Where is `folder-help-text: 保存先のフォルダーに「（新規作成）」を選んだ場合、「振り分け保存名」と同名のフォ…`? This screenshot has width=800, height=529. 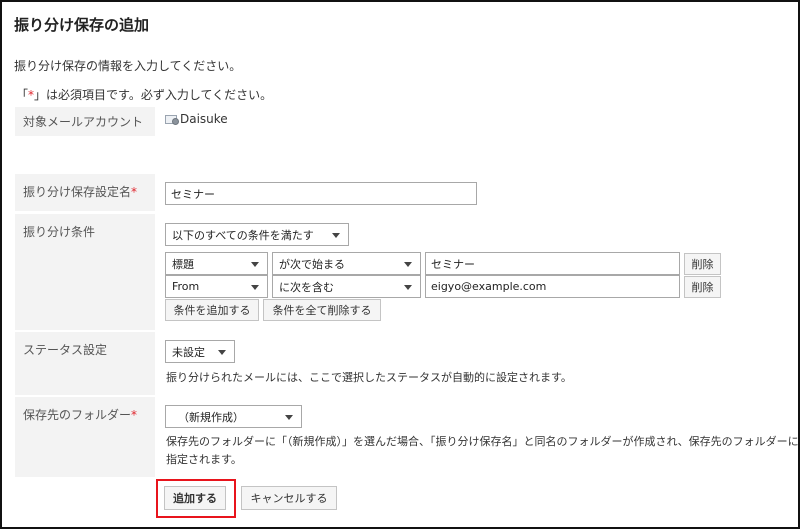
folder-help-text: 保存先のフォルダーに「（新規作成）」を選んだ場合、「振り分け保存名」と同名のフォ… is located at coordinates (482, 451).